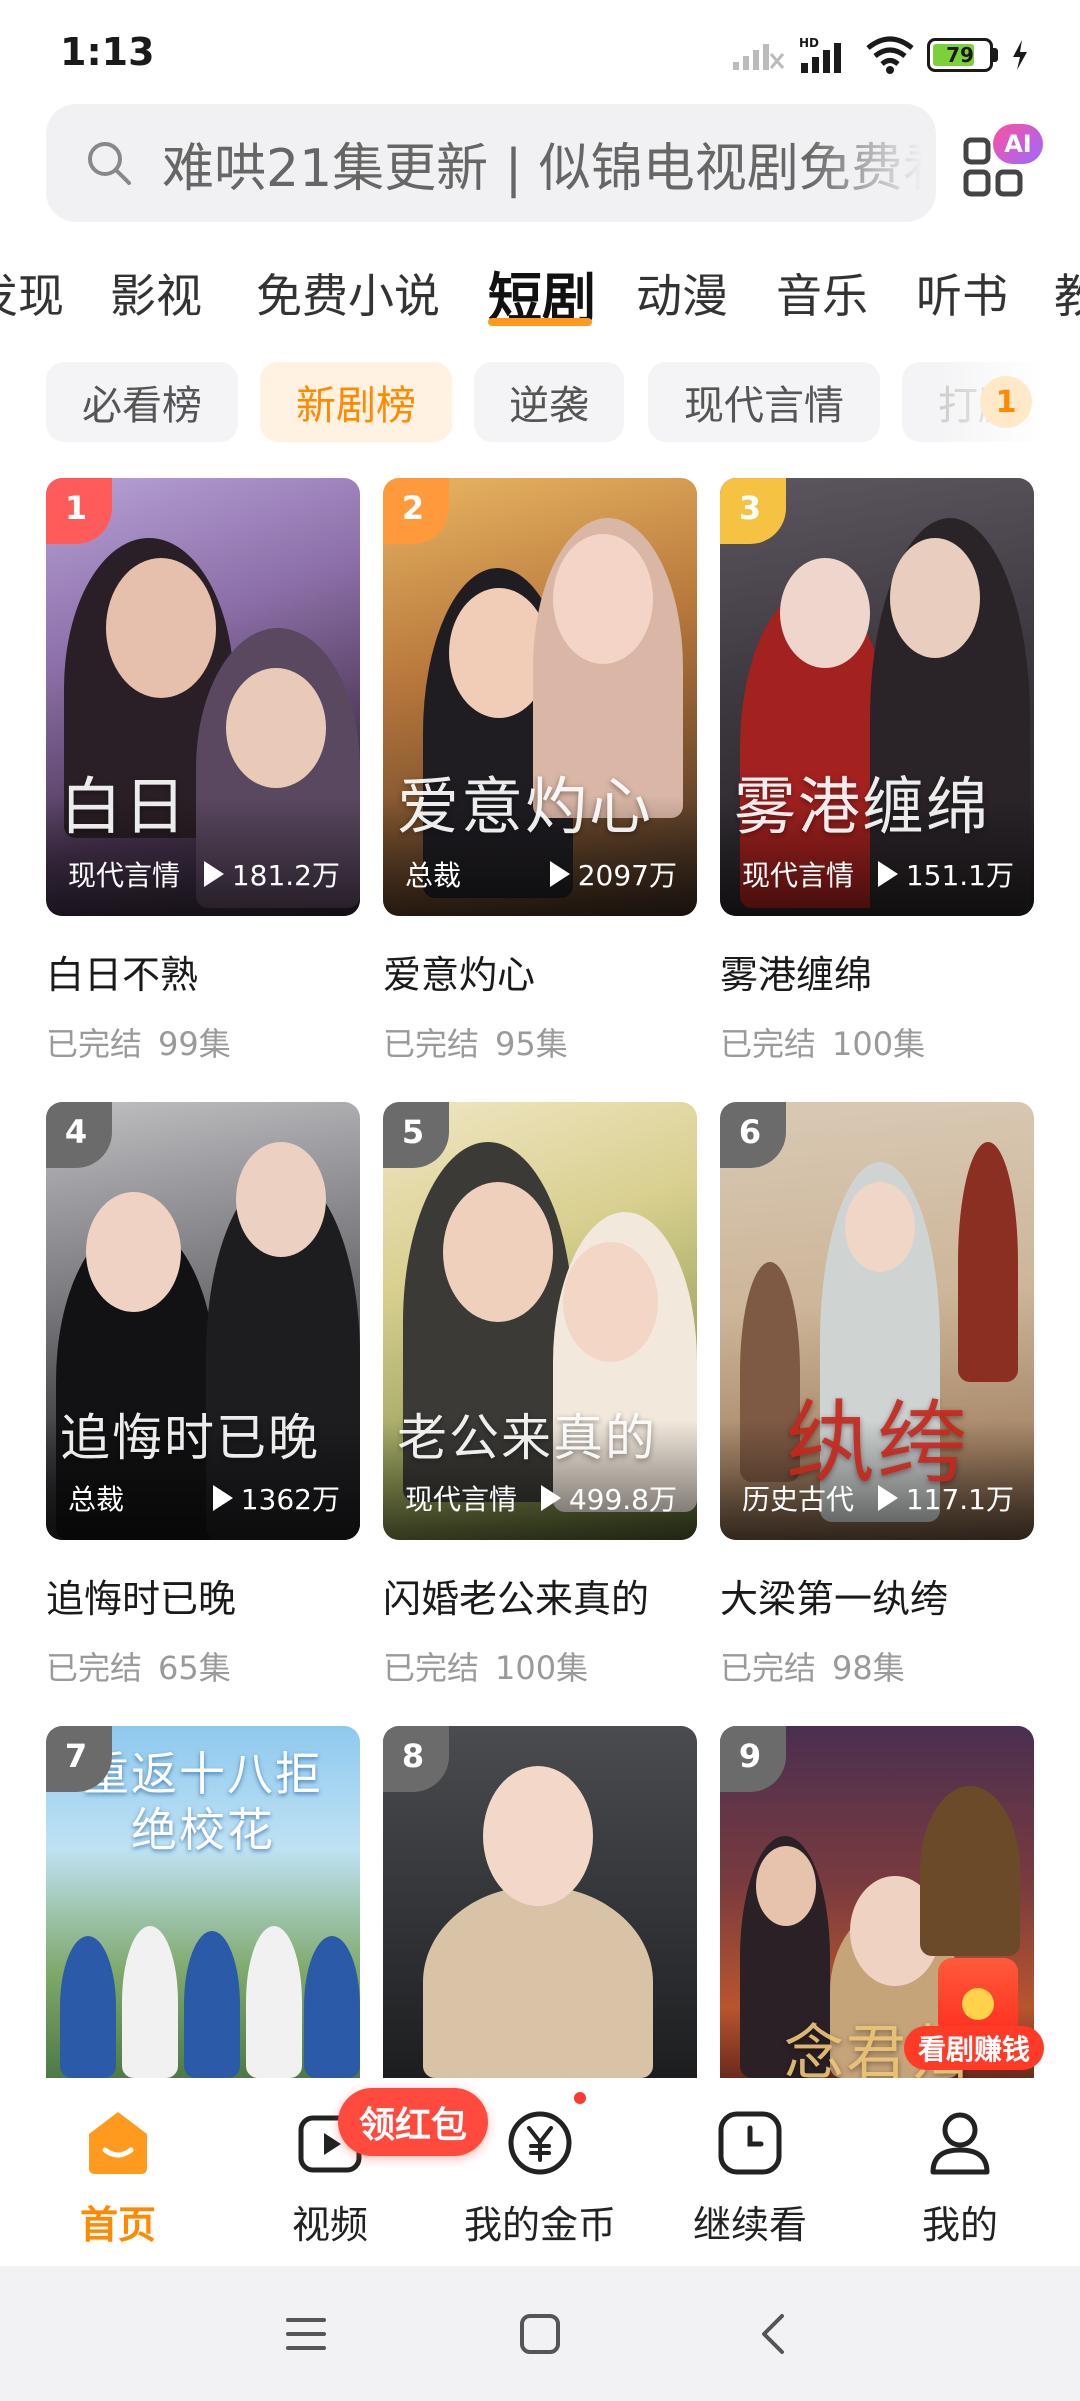 This screenshot has width=1080, height=2401. I want to click on drama-episodes: 95集, so click(531, 1044).